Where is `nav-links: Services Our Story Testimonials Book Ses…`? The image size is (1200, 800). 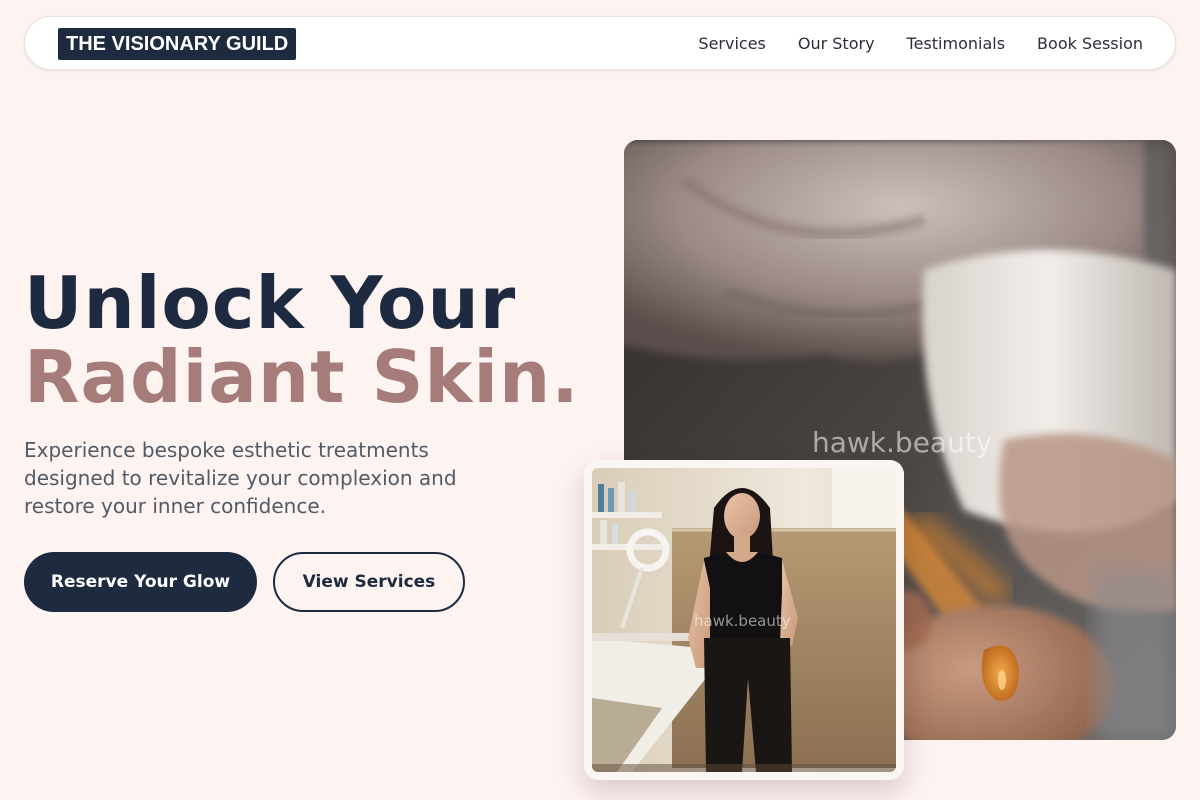 nav-links: Services Our Story Testimonials Book Ses… is located at coordinates (920, 43).